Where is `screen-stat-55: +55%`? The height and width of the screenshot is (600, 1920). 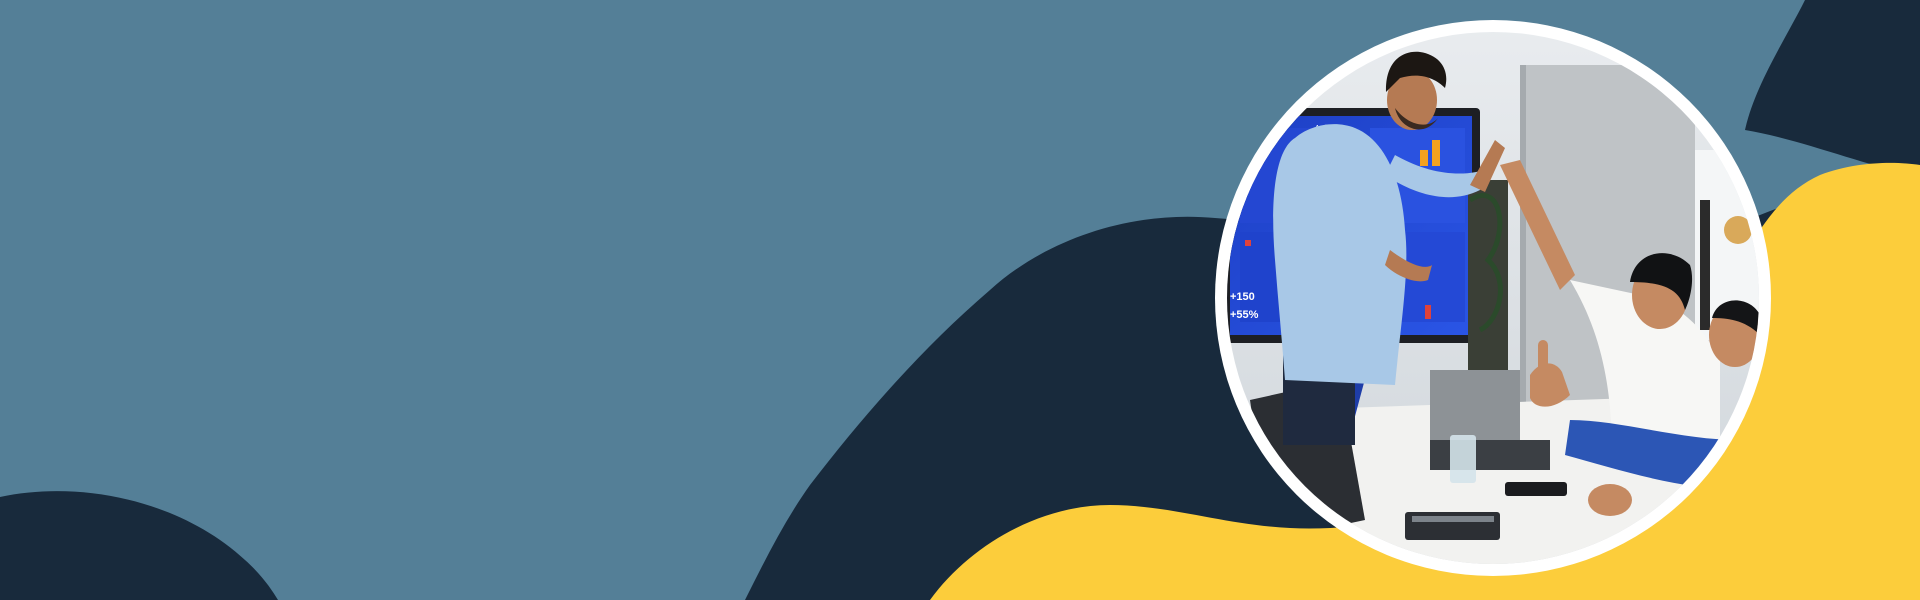
screen-stat-55: +55% is located at coordinates (1244, 315).